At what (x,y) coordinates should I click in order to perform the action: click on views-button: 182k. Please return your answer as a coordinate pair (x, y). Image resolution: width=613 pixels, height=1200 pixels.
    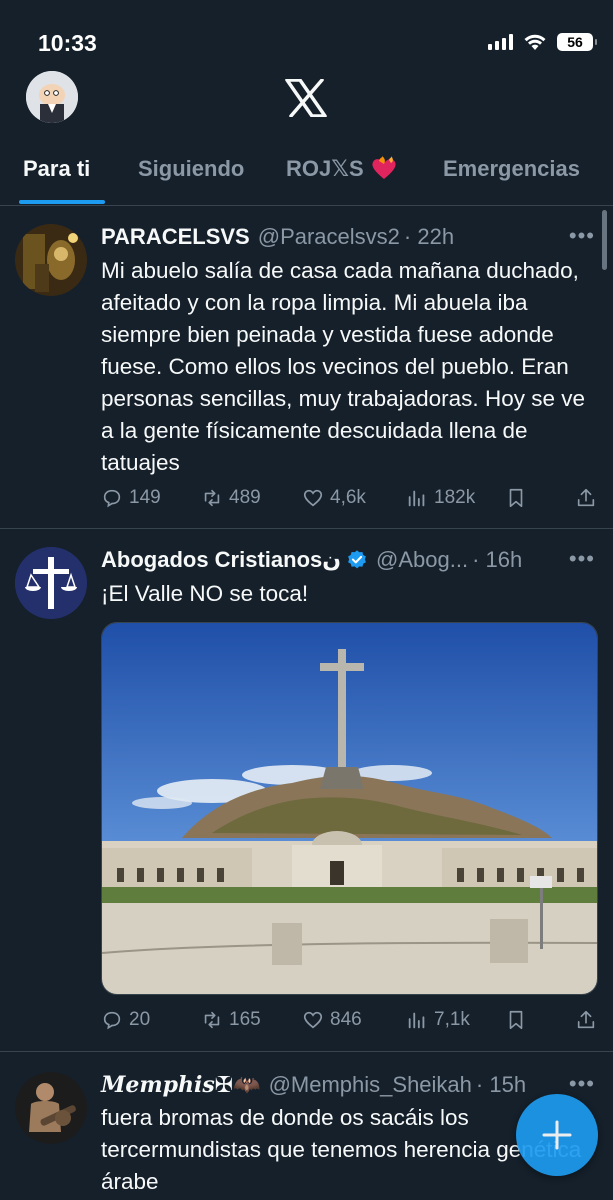
    Looking at the image, I should click on (440, 498).